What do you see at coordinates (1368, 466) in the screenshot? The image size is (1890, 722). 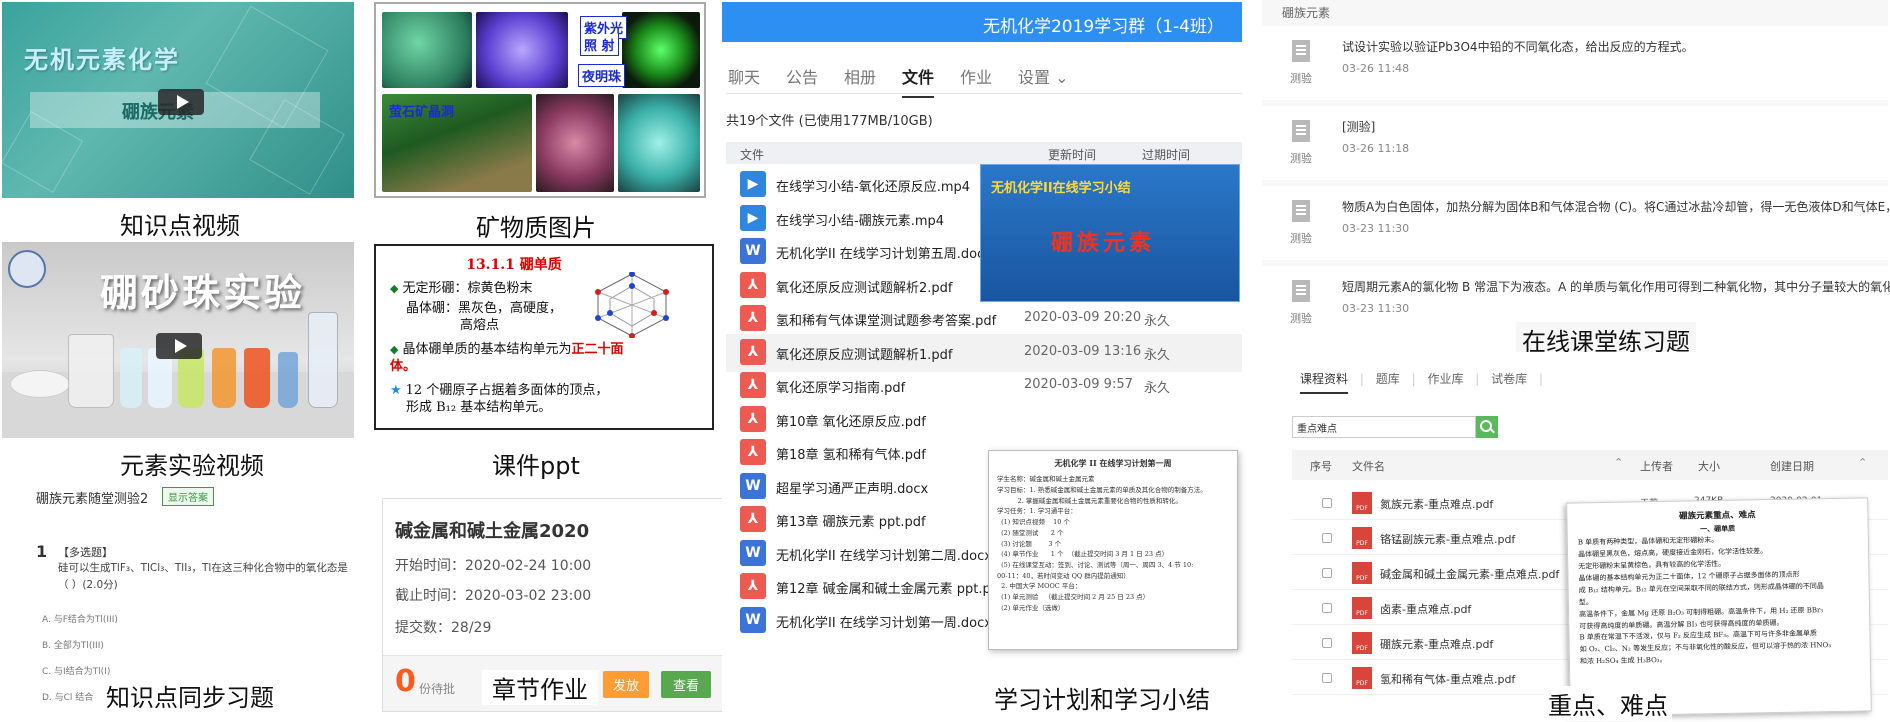 I see `col-name: 文件名` at bounding box center [1368, 466].